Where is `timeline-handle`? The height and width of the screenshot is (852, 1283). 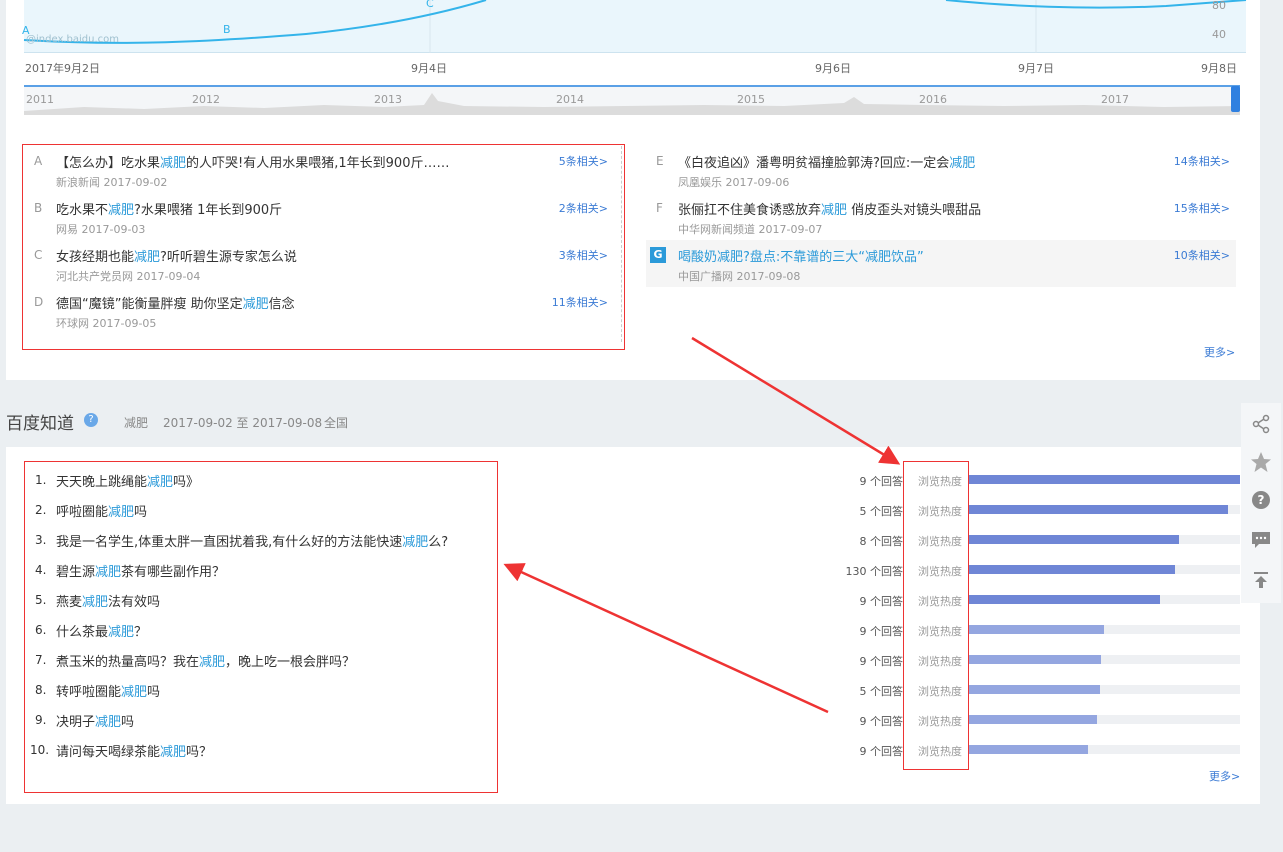
timeline-handle is located at coordinates (1235, 99).